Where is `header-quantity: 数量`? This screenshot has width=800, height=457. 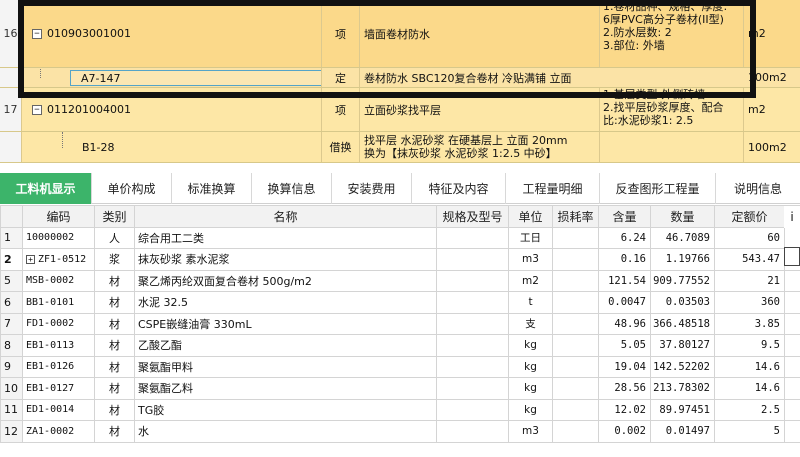 header-quantity: 数量 is located at coordinates (682, 216).